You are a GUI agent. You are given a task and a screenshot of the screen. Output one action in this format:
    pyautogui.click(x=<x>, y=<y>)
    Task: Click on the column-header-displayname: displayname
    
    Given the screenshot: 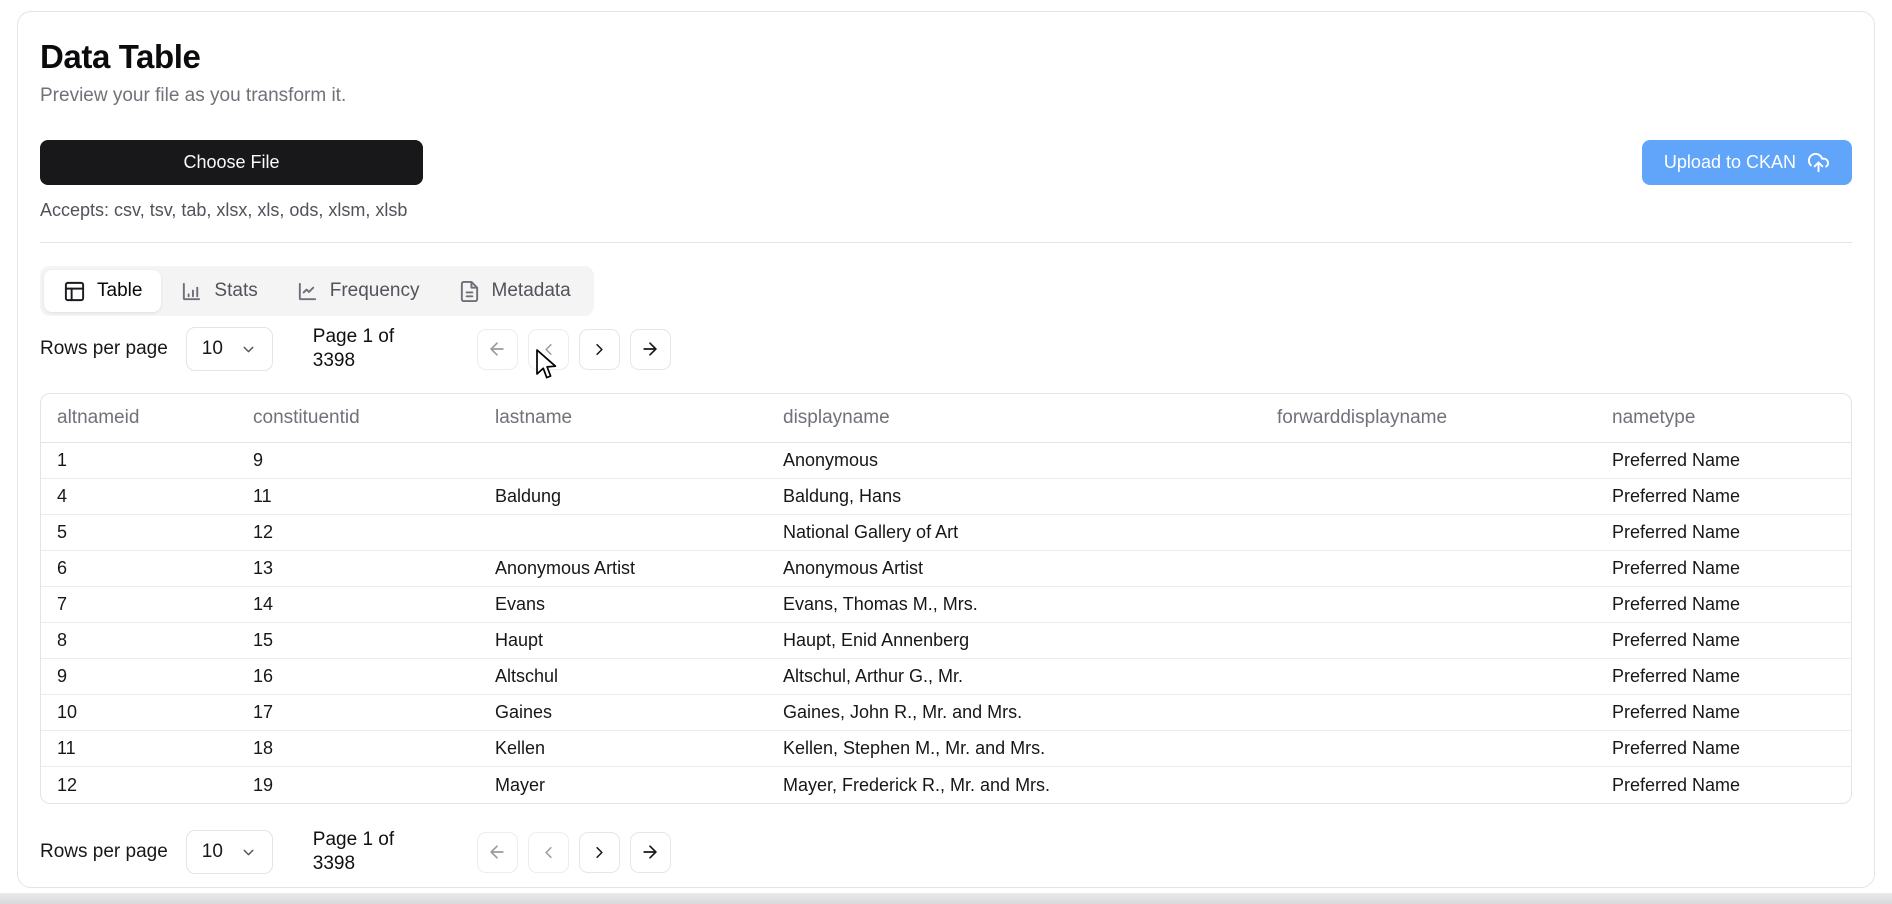 What is the action you would take?
    pyautogui.click(x=1014, y=418)
    